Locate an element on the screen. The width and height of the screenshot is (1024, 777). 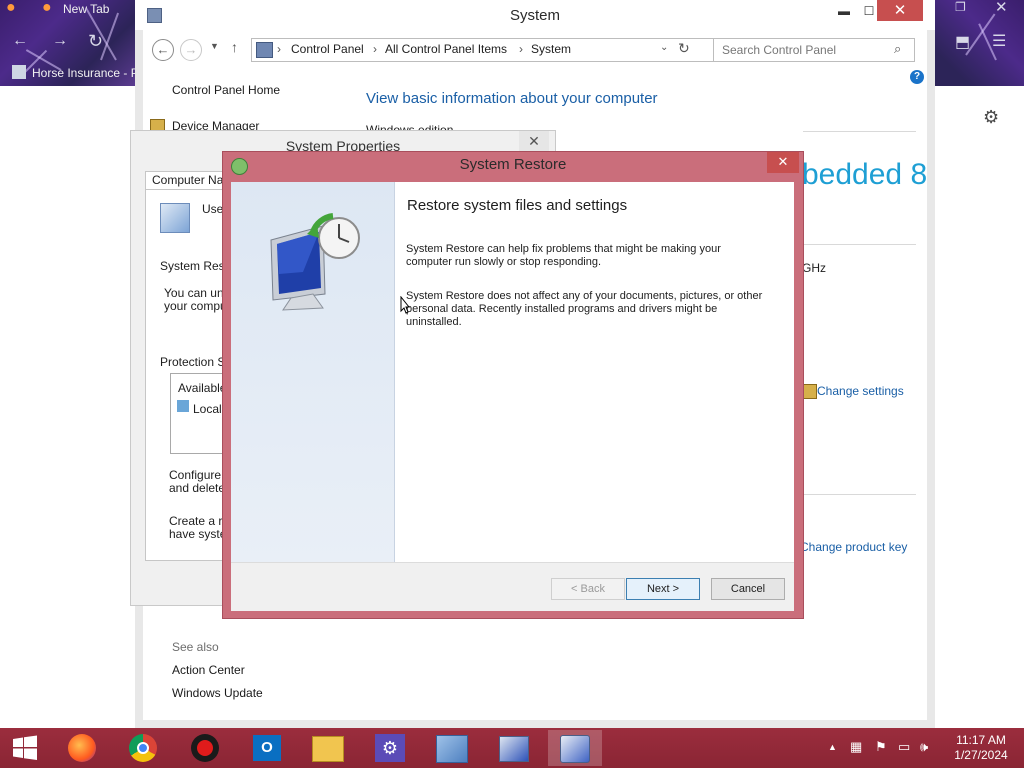
menu-icon: ☰ is located at coordinates (999, 41).